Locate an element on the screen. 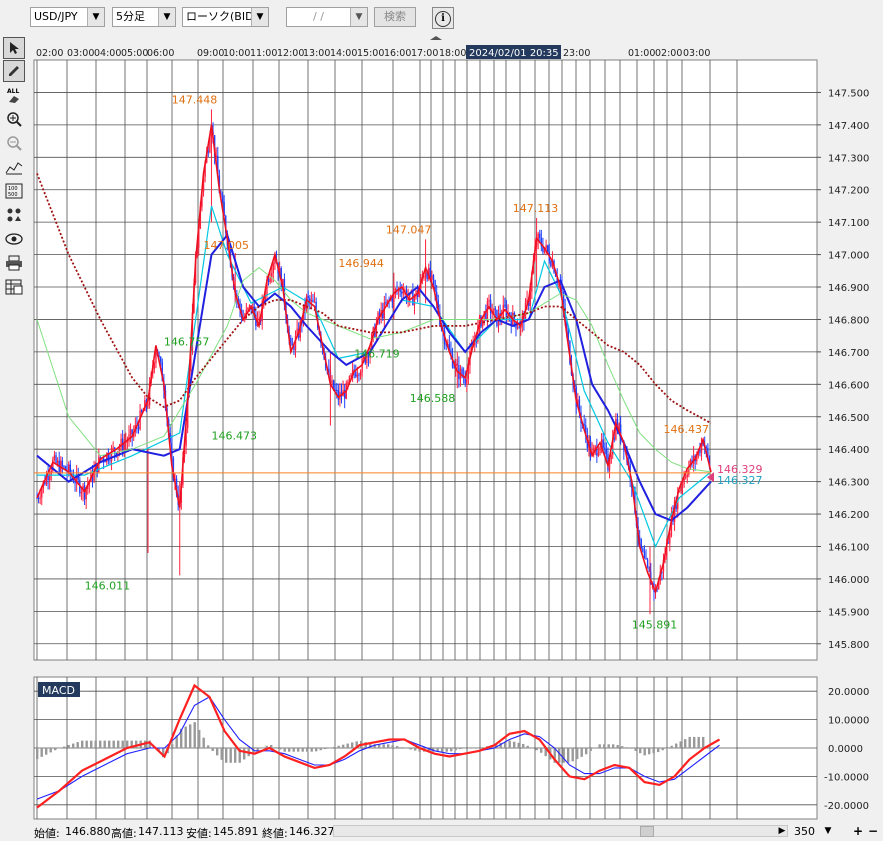  erase-all-button: ALL is located at coordinates (14, 95).